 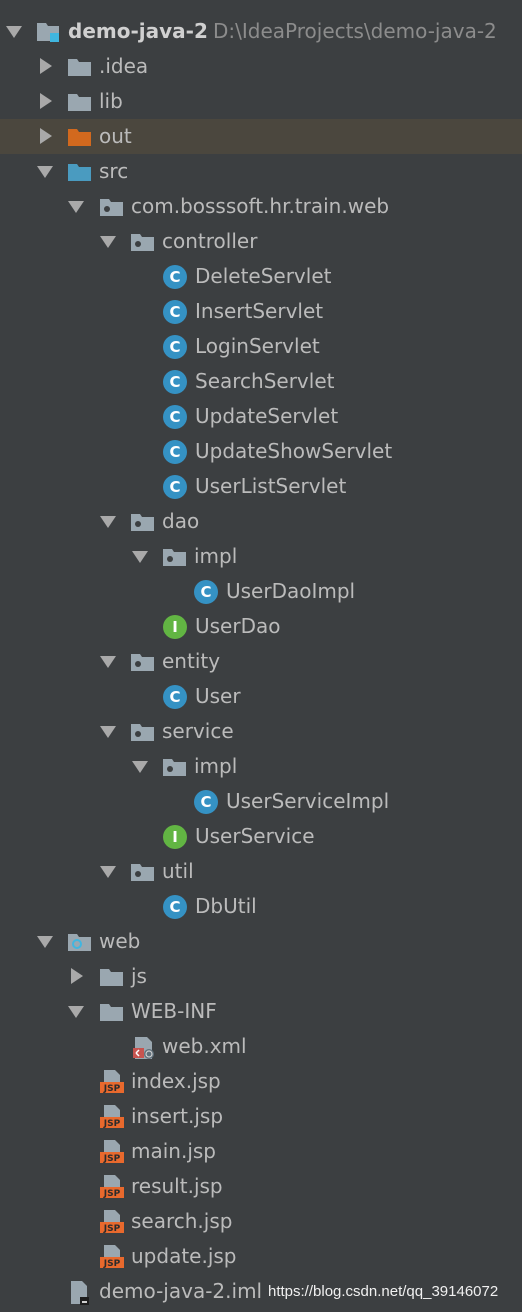 What do you see at coordinates (263, 276) in the screenshot?
I see `node-label: DeleteServlet` at bounding box center [263, 276].